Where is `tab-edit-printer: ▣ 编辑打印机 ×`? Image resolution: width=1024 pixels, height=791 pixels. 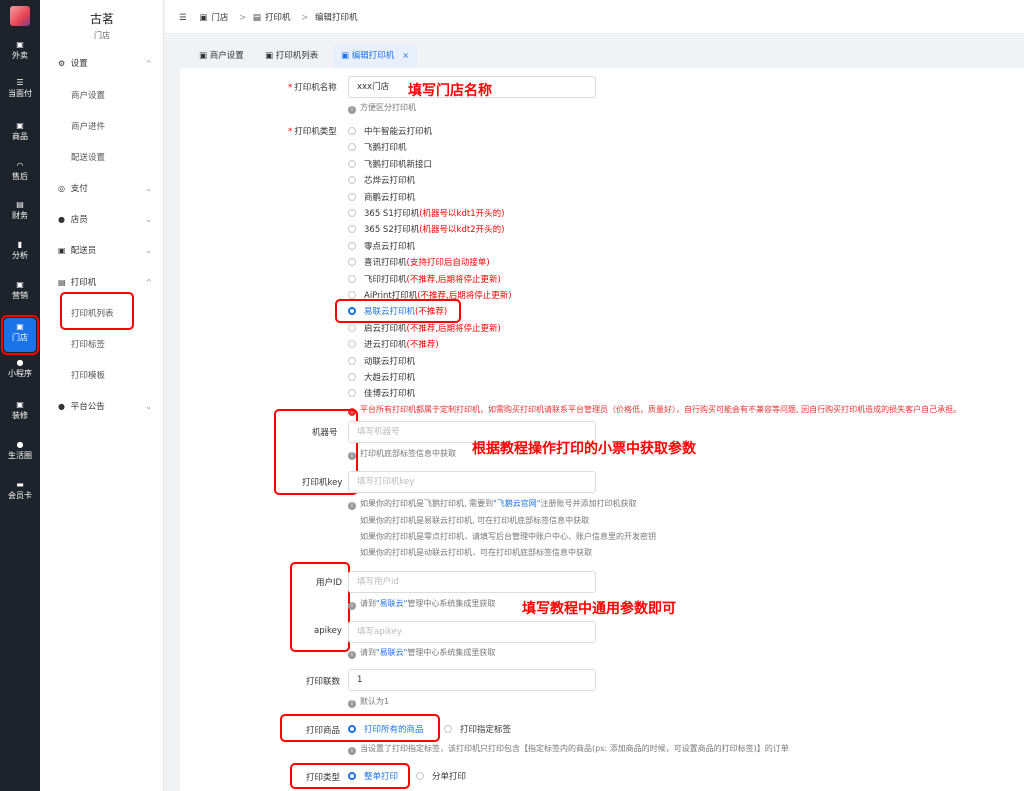 tab-edit-printer: ▣ 编辑打印机 × is located at coordinates (375, 56).